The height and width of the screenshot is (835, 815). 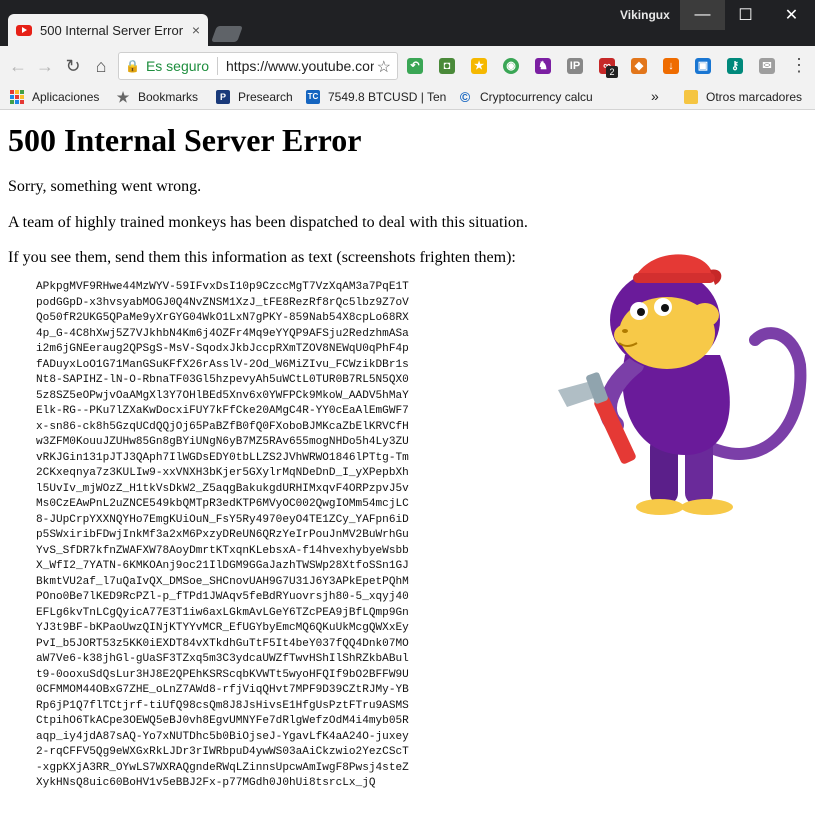 I want to click on folder-icon, so click(x=691, y=97).